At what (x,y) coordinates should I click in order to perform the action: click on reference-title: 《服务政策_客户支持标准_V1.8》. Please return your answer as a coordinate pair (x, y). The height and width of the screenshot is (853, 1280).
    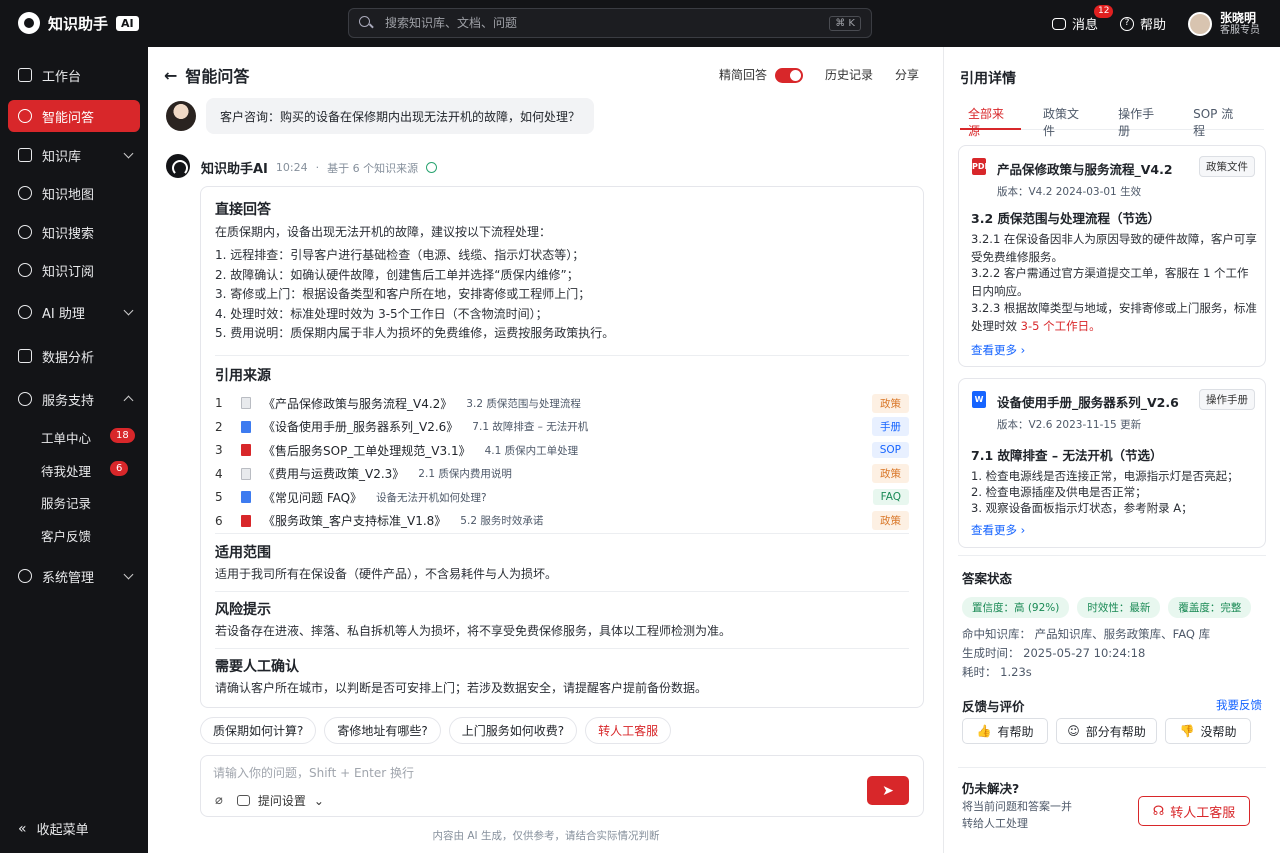
    Looking at the image, I should click on (355, 521).